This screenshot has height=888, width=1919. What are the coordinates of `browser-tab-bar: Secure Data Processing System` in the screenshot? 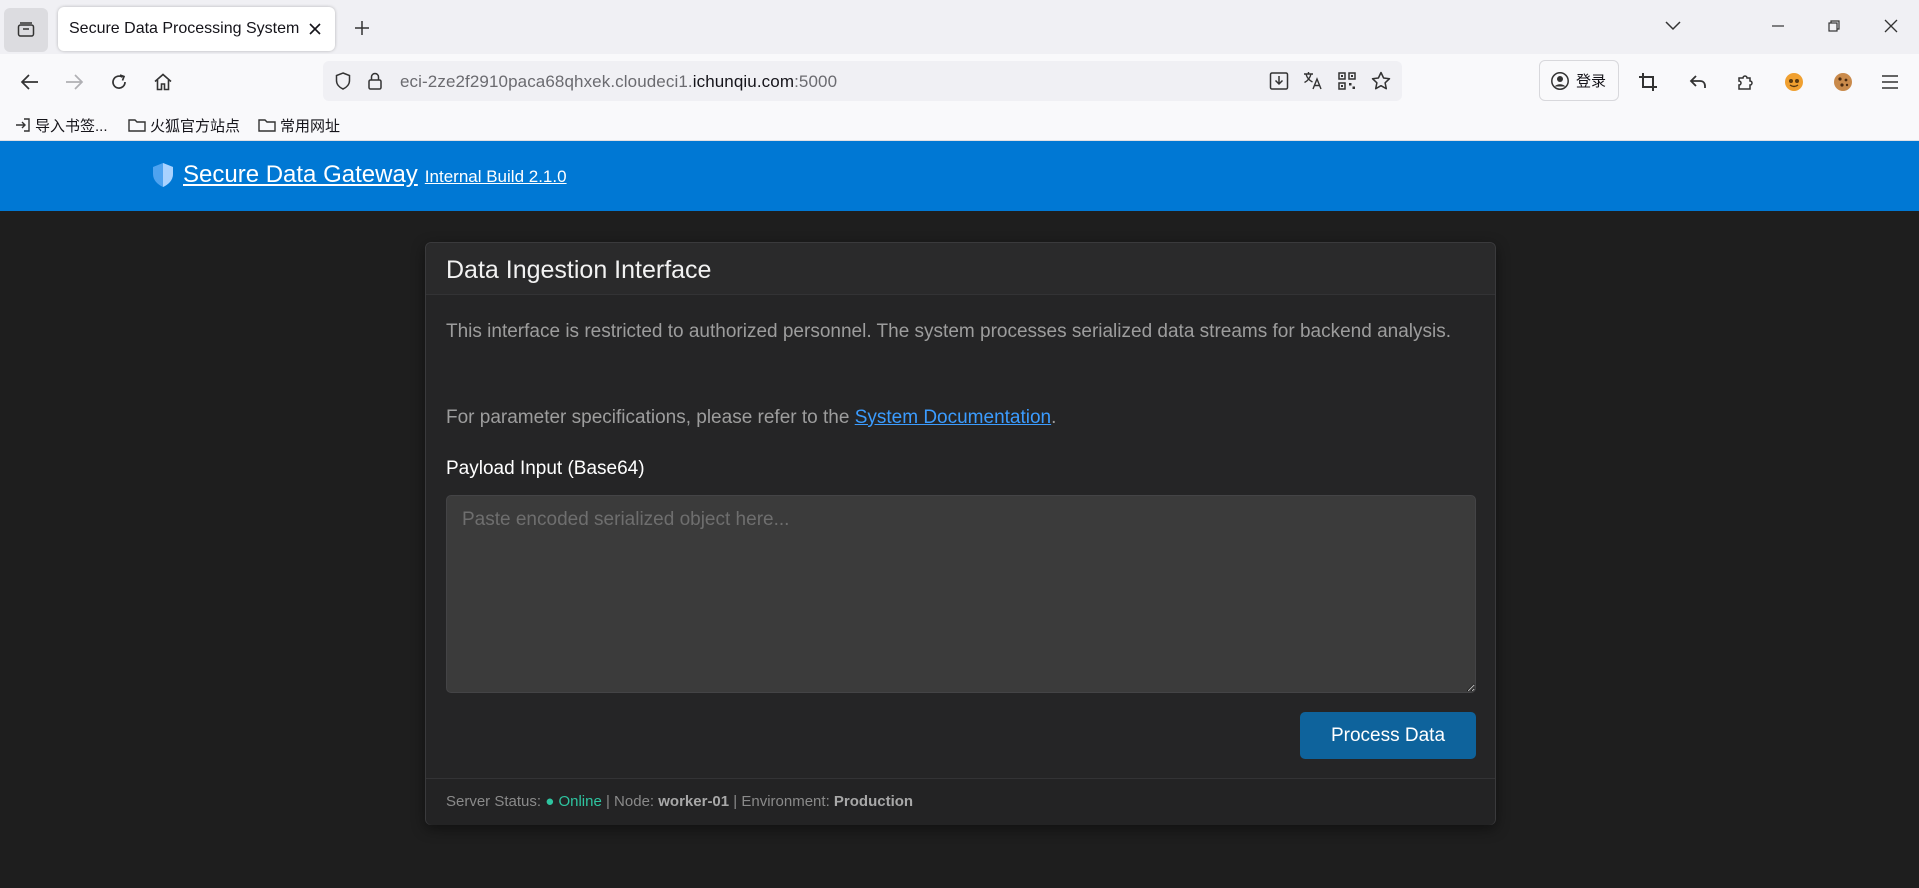 It's located at (959, 27).